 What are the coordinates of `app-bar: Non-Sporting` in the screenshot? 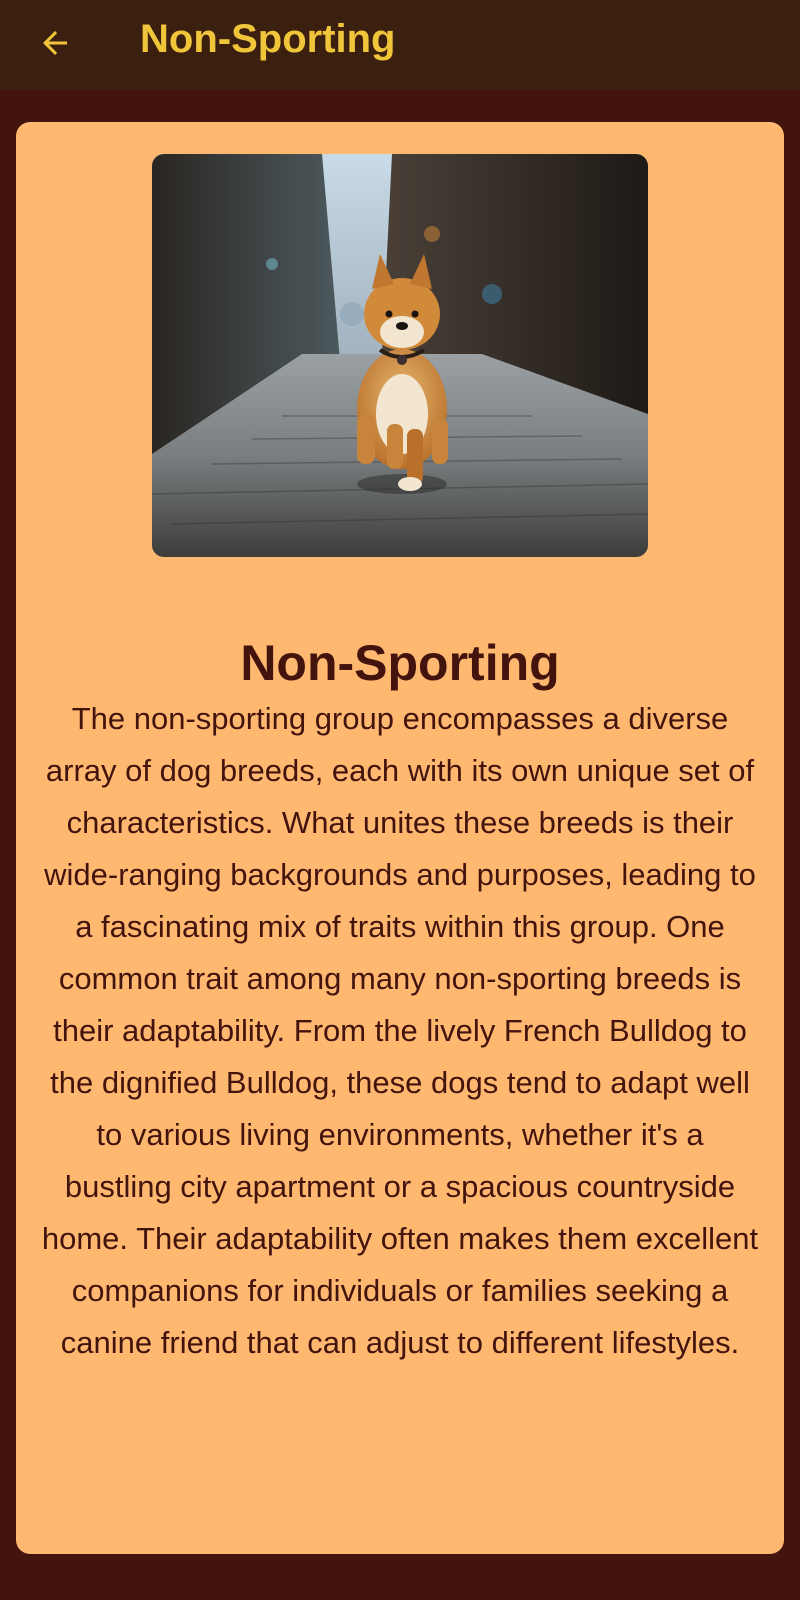 It's located at (400, 45).